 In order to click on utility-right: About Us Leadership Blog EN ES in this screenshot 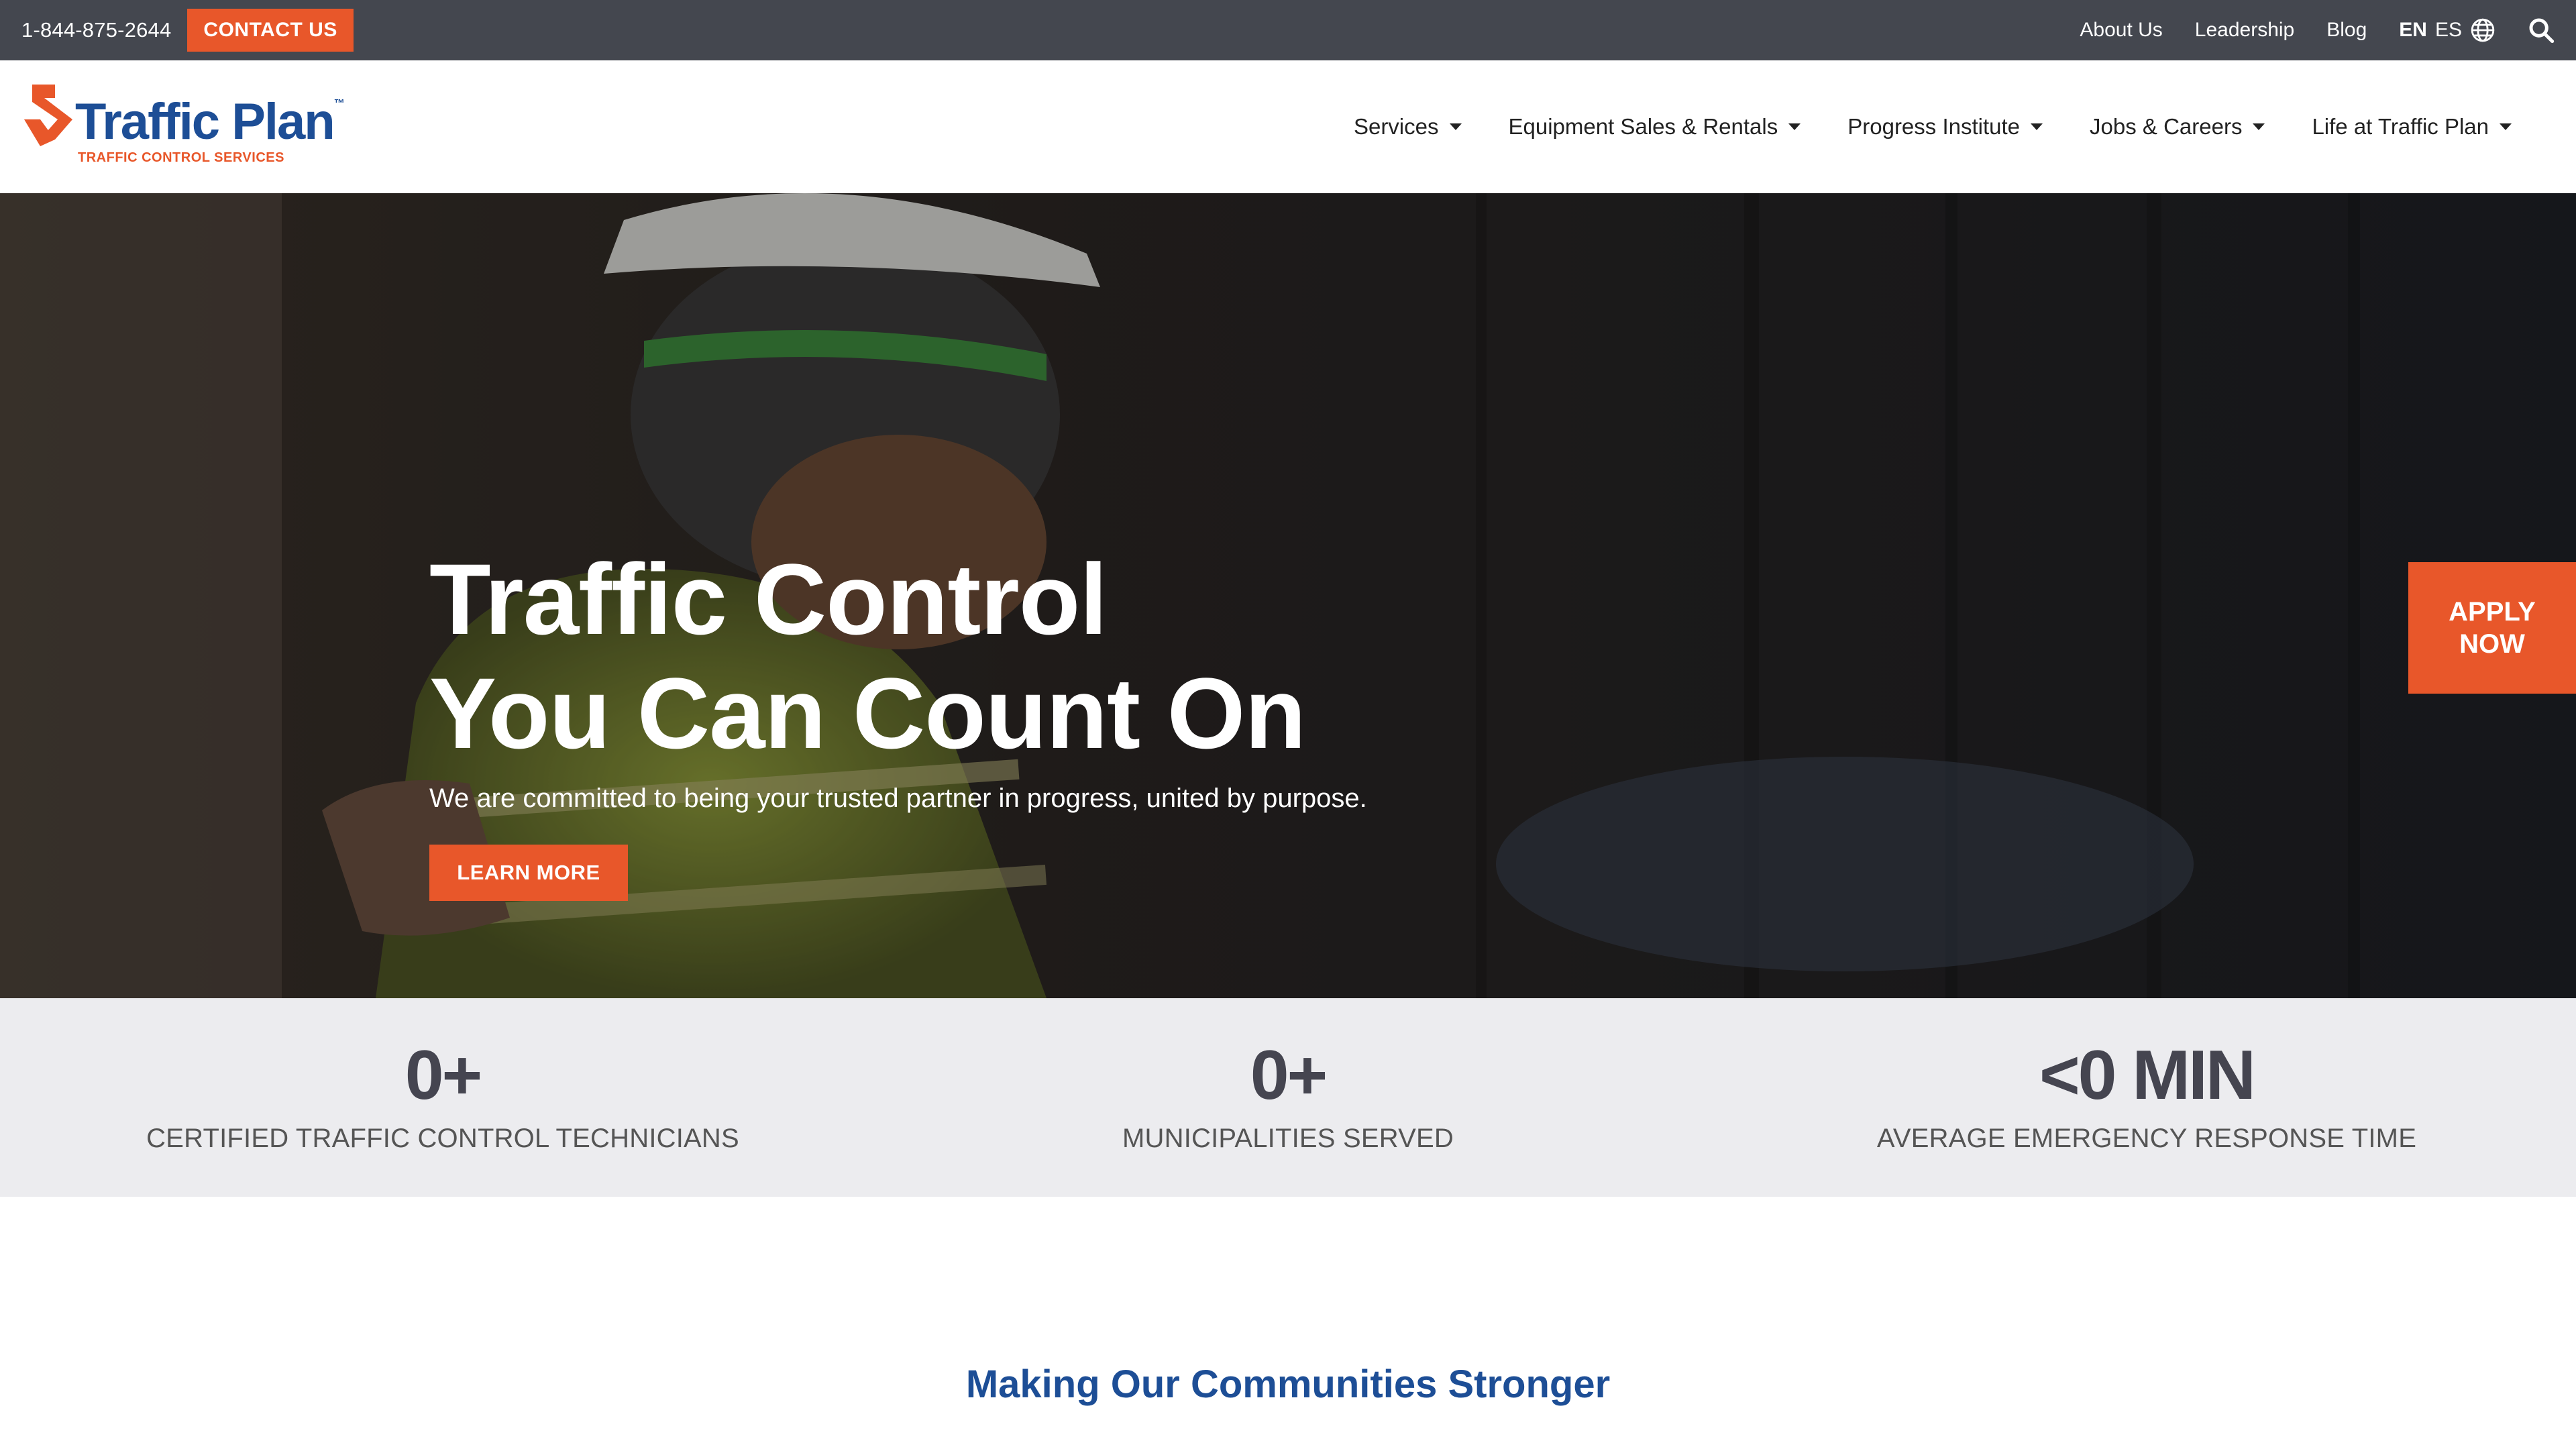, I will do `click(2317, 30)`.